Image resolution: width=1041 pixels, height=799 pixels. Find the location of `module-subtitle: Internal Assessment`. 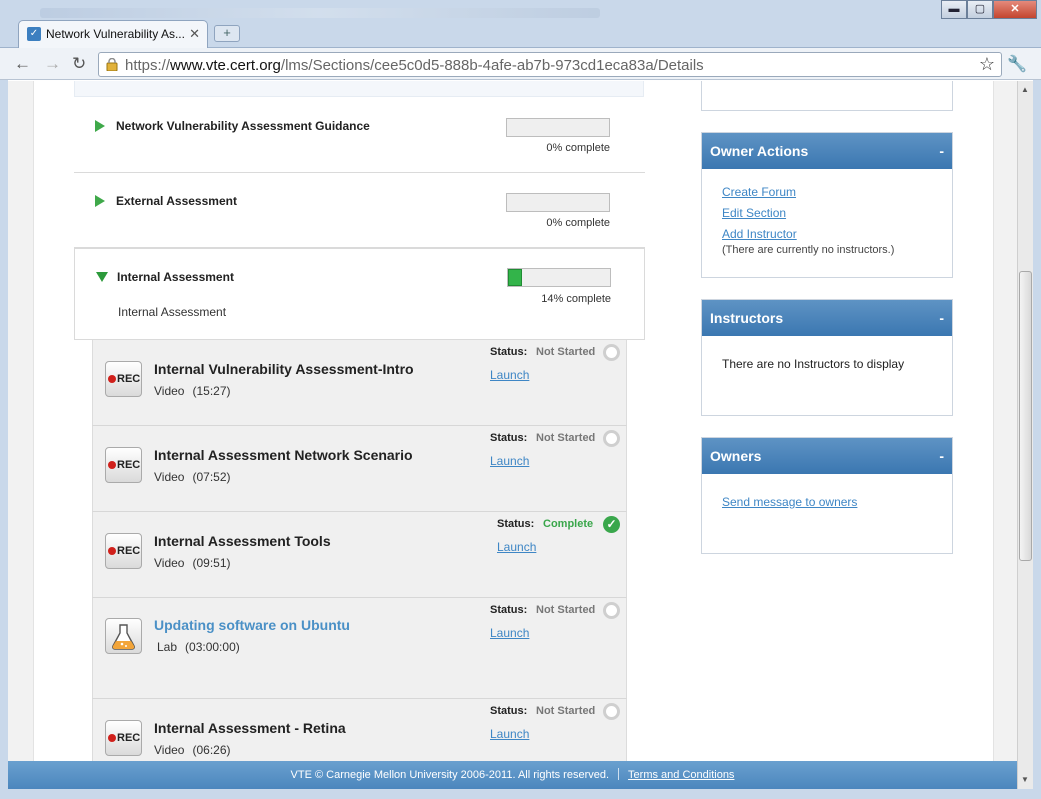

module-subtitle: Internal Assessment is located at coordinates (172, 312).